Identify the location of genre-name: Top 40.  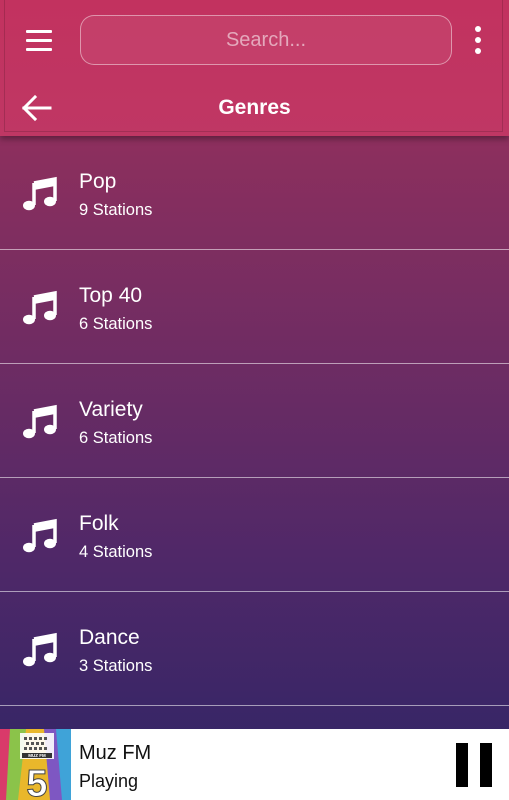
(111, 295).